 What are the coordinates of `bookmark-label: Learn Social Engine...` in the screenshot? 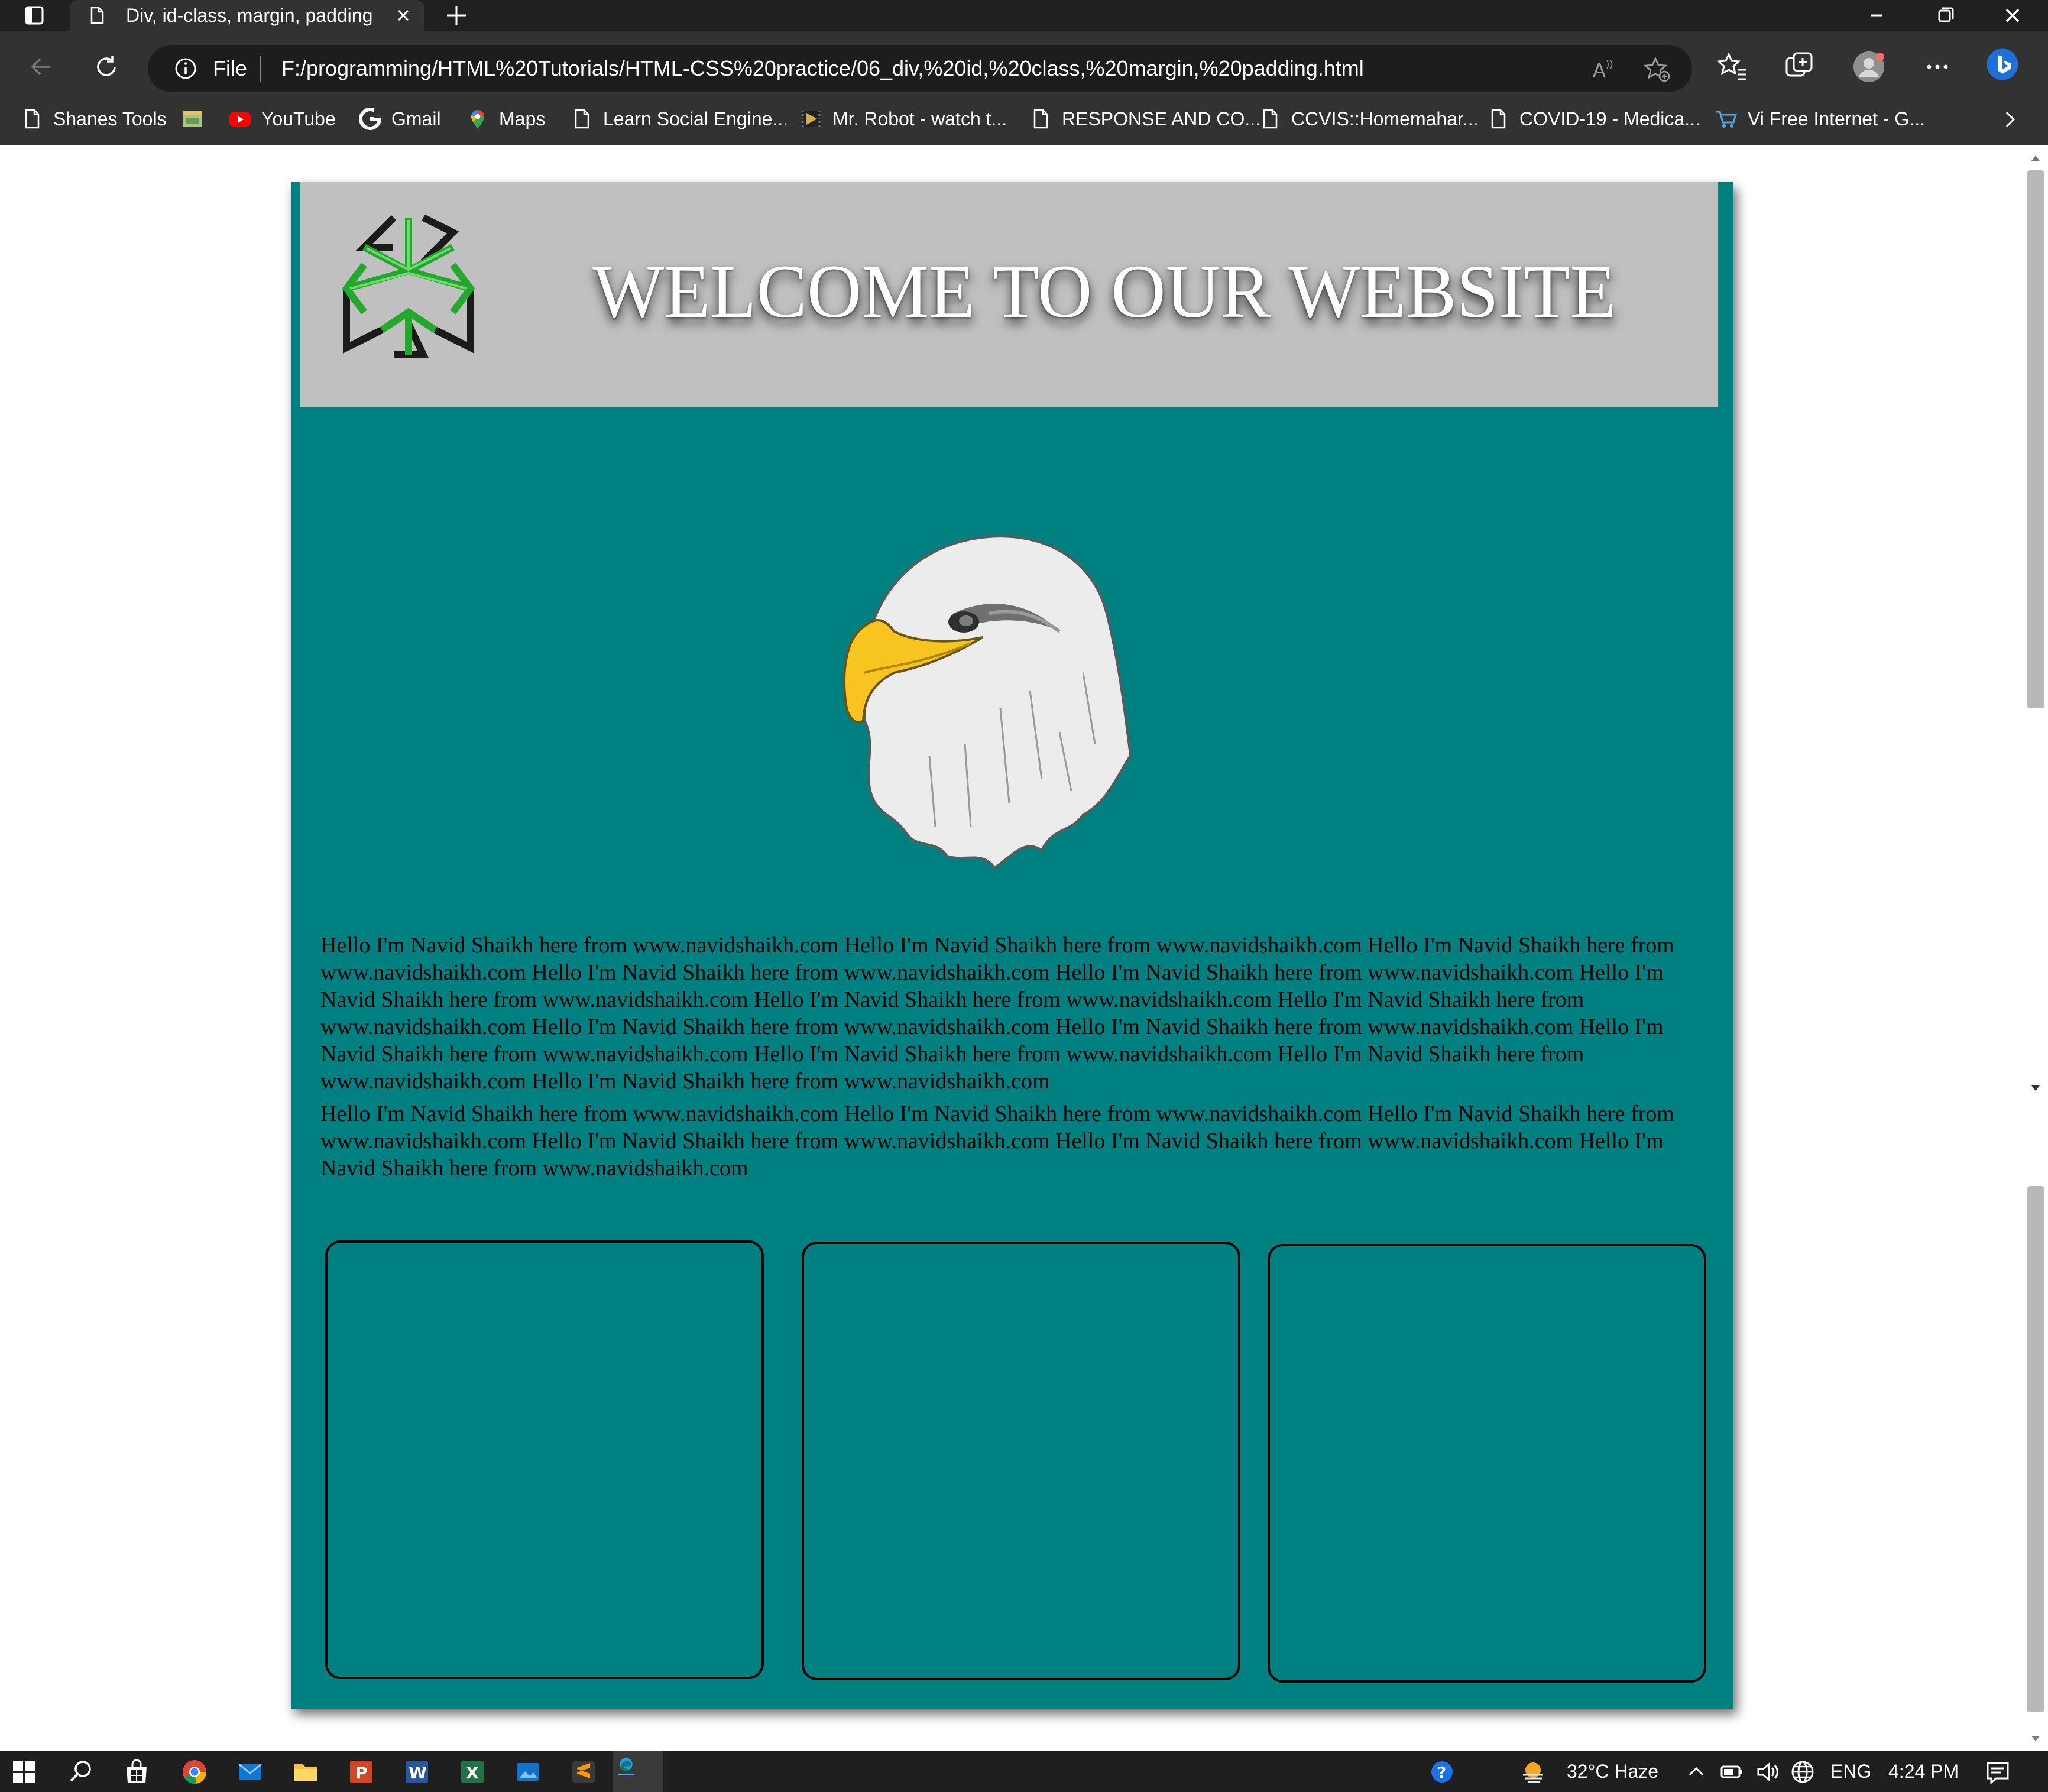 It's located at (696, 118).